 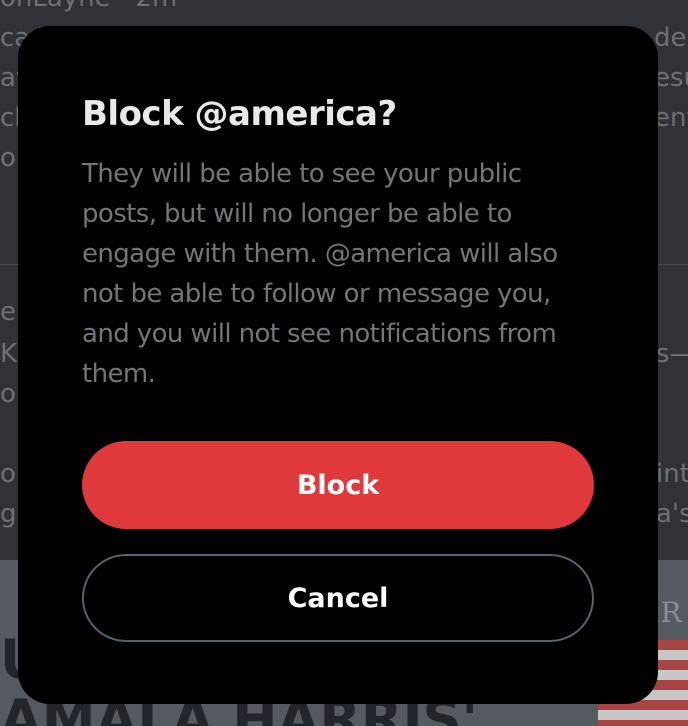 What do you see at coordinates (672, 354) in the screenshot?
I see `feed-fragment: s—` at bounding box center [672, 354].